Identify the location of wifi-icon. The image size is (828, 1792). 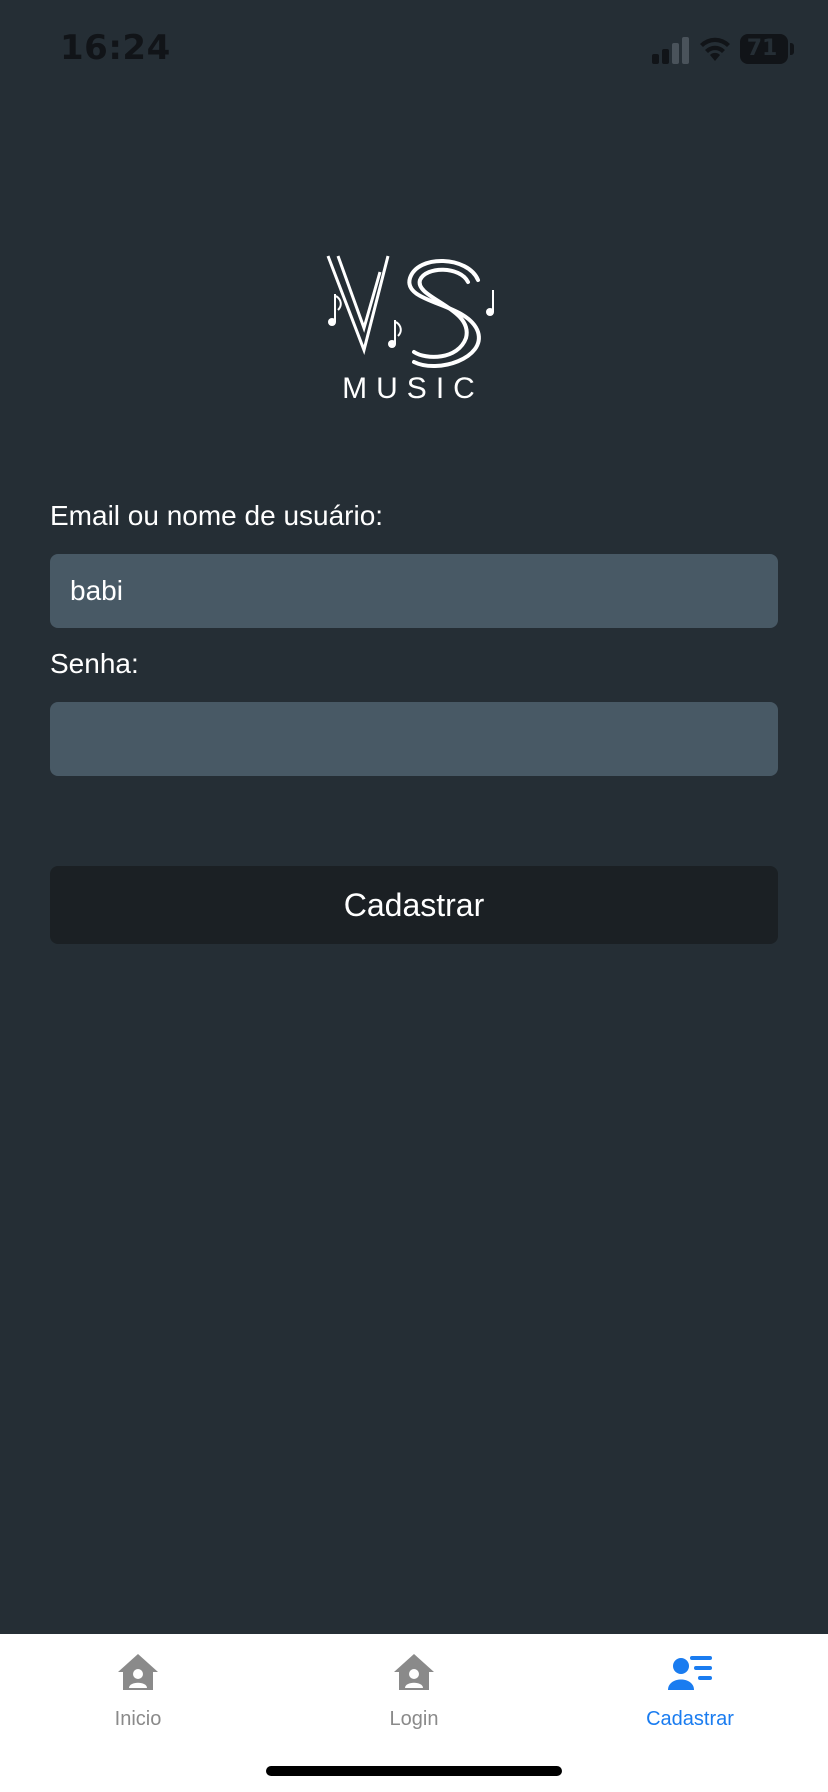
(715, 49).